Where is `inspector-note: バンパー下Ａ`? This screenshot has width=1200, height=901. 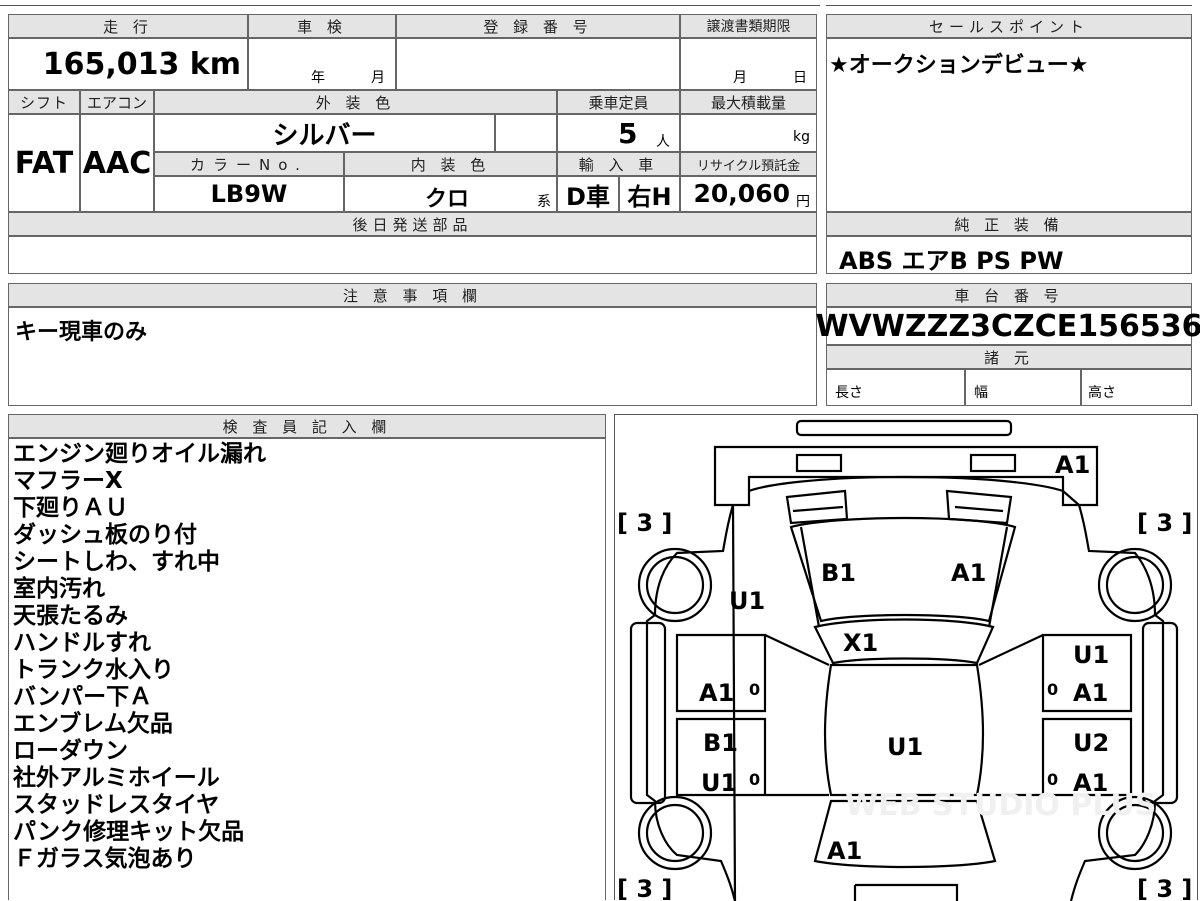
inspector-note: バンパー下Ａ is located at coordinates (83, 697).